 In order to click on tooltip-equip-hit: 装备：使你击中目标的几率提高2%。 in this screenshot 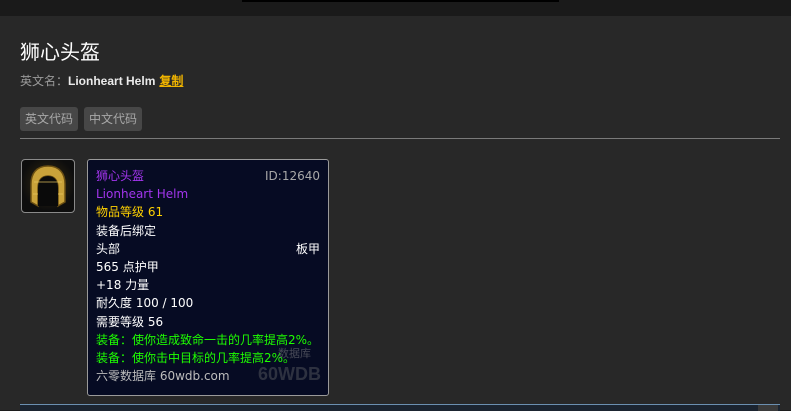, I will do `click(196, 358)`.